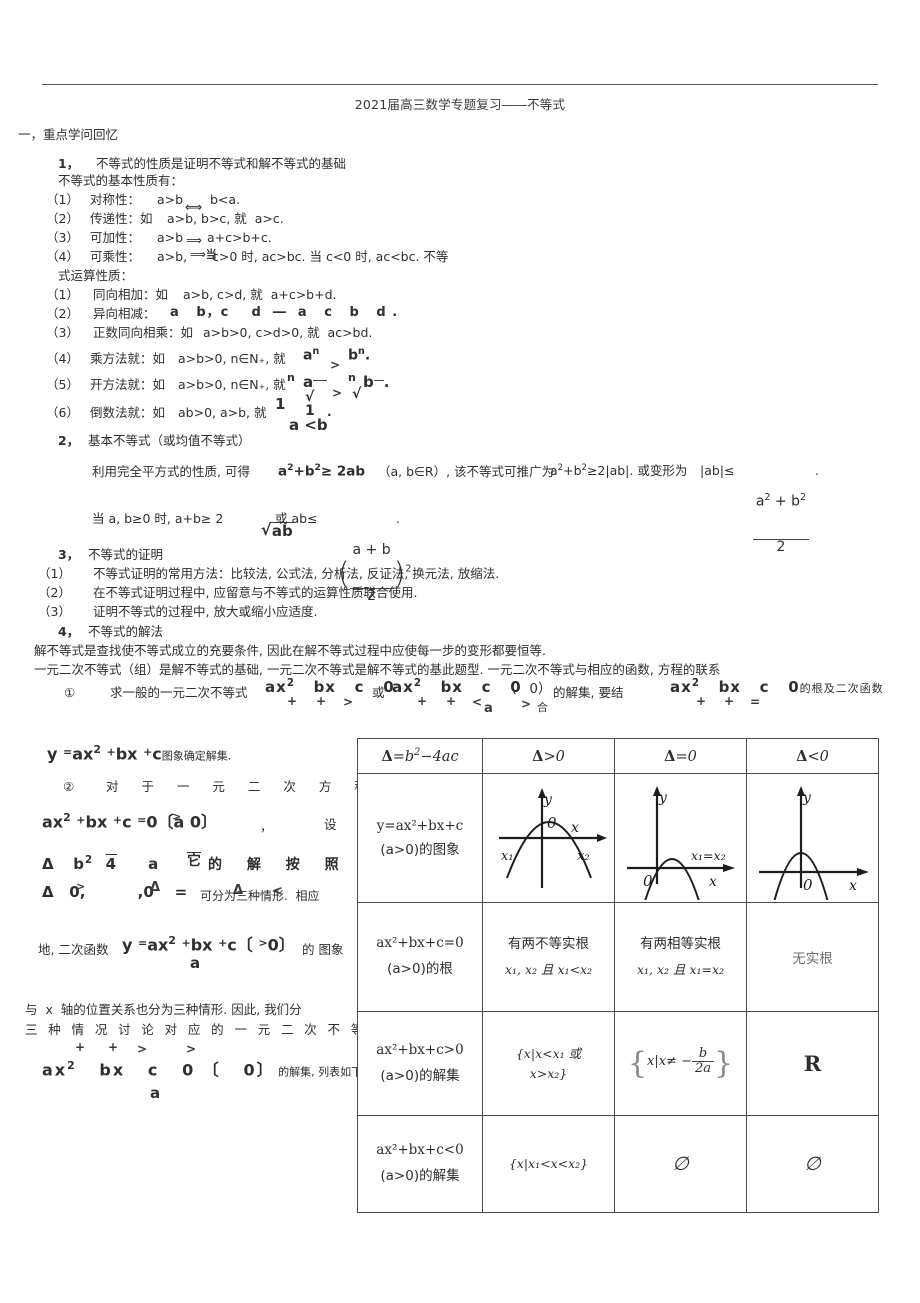 This screenshot has height=1303, width=920. Describe the element at coordinates (177, 816) in the screenshot. I see `s4-item2-gt-icon: >` at that location.